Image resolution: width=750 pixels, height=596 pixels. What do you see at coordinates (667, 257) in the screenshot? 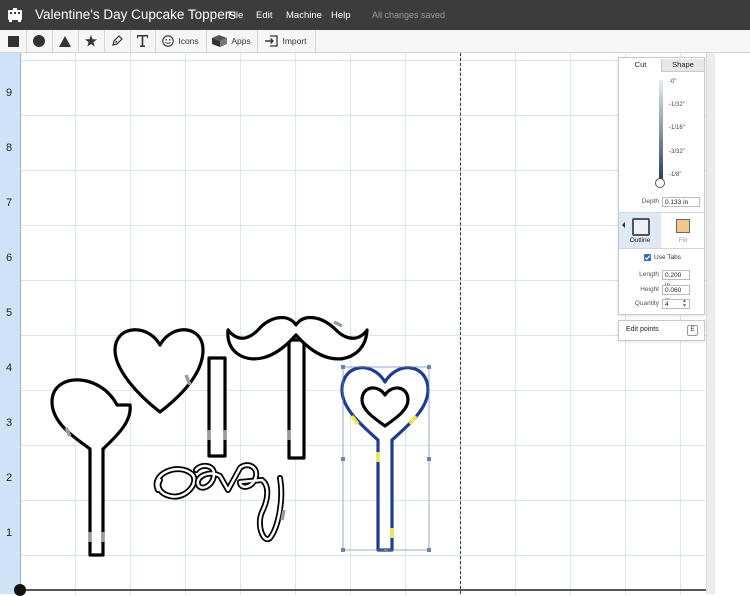
I see `use-tabs-label: Use Tabs` at bounding box center [667, 257].